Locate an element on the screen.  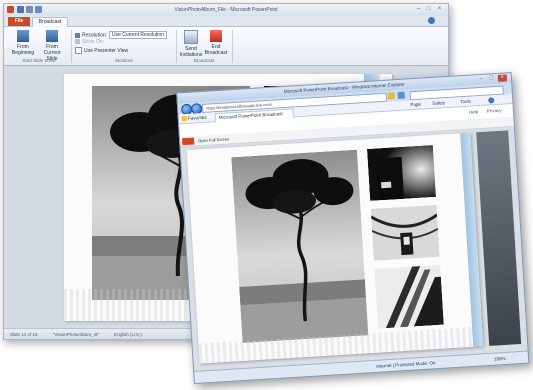
show-on-row: Show On: is located at coordinates (89, 42).